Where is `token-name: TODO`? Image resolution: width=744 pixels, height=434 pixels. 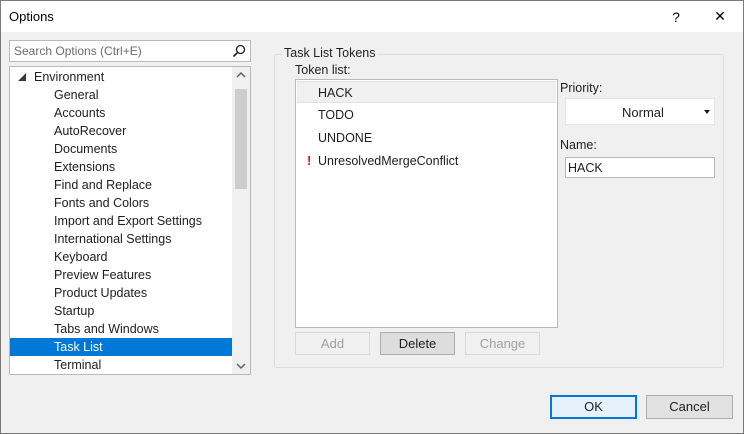
token-name: TODO is located at coordinates (336, 115).